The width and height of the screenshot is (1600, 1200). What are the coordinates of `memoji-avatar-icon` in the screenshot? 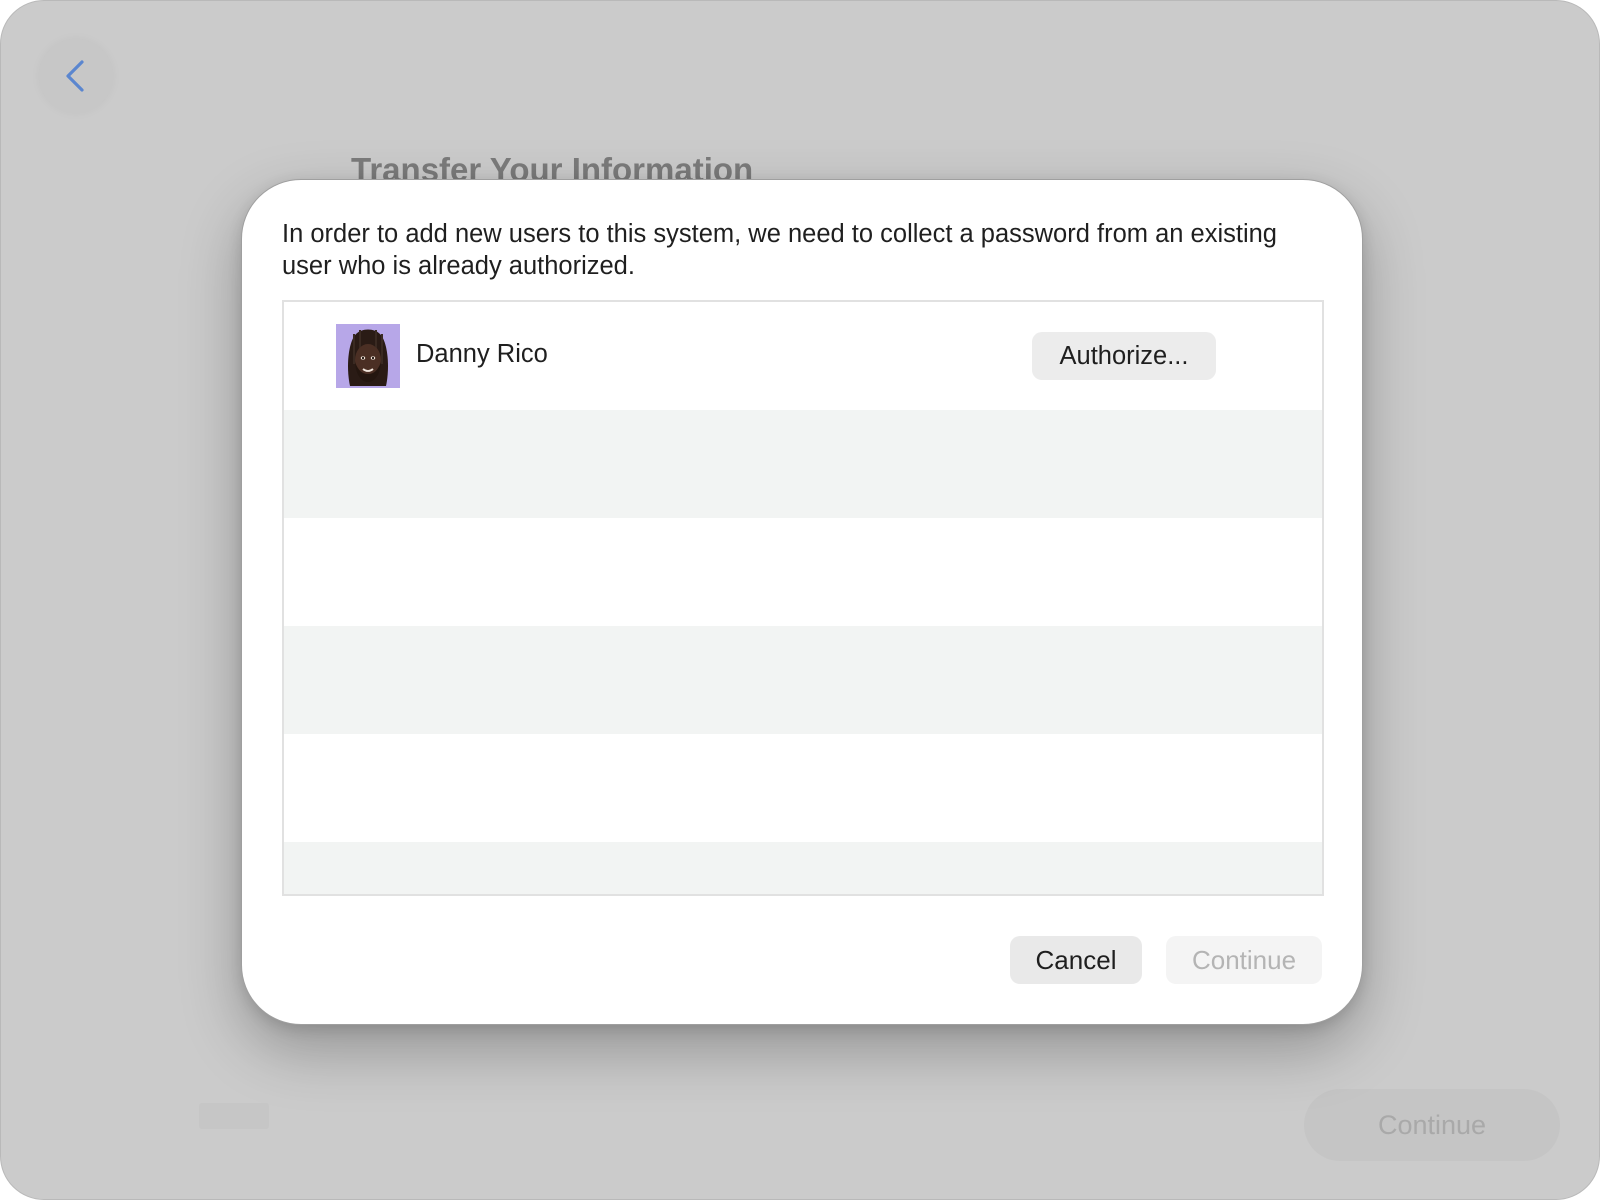 It's located at (368, 356).